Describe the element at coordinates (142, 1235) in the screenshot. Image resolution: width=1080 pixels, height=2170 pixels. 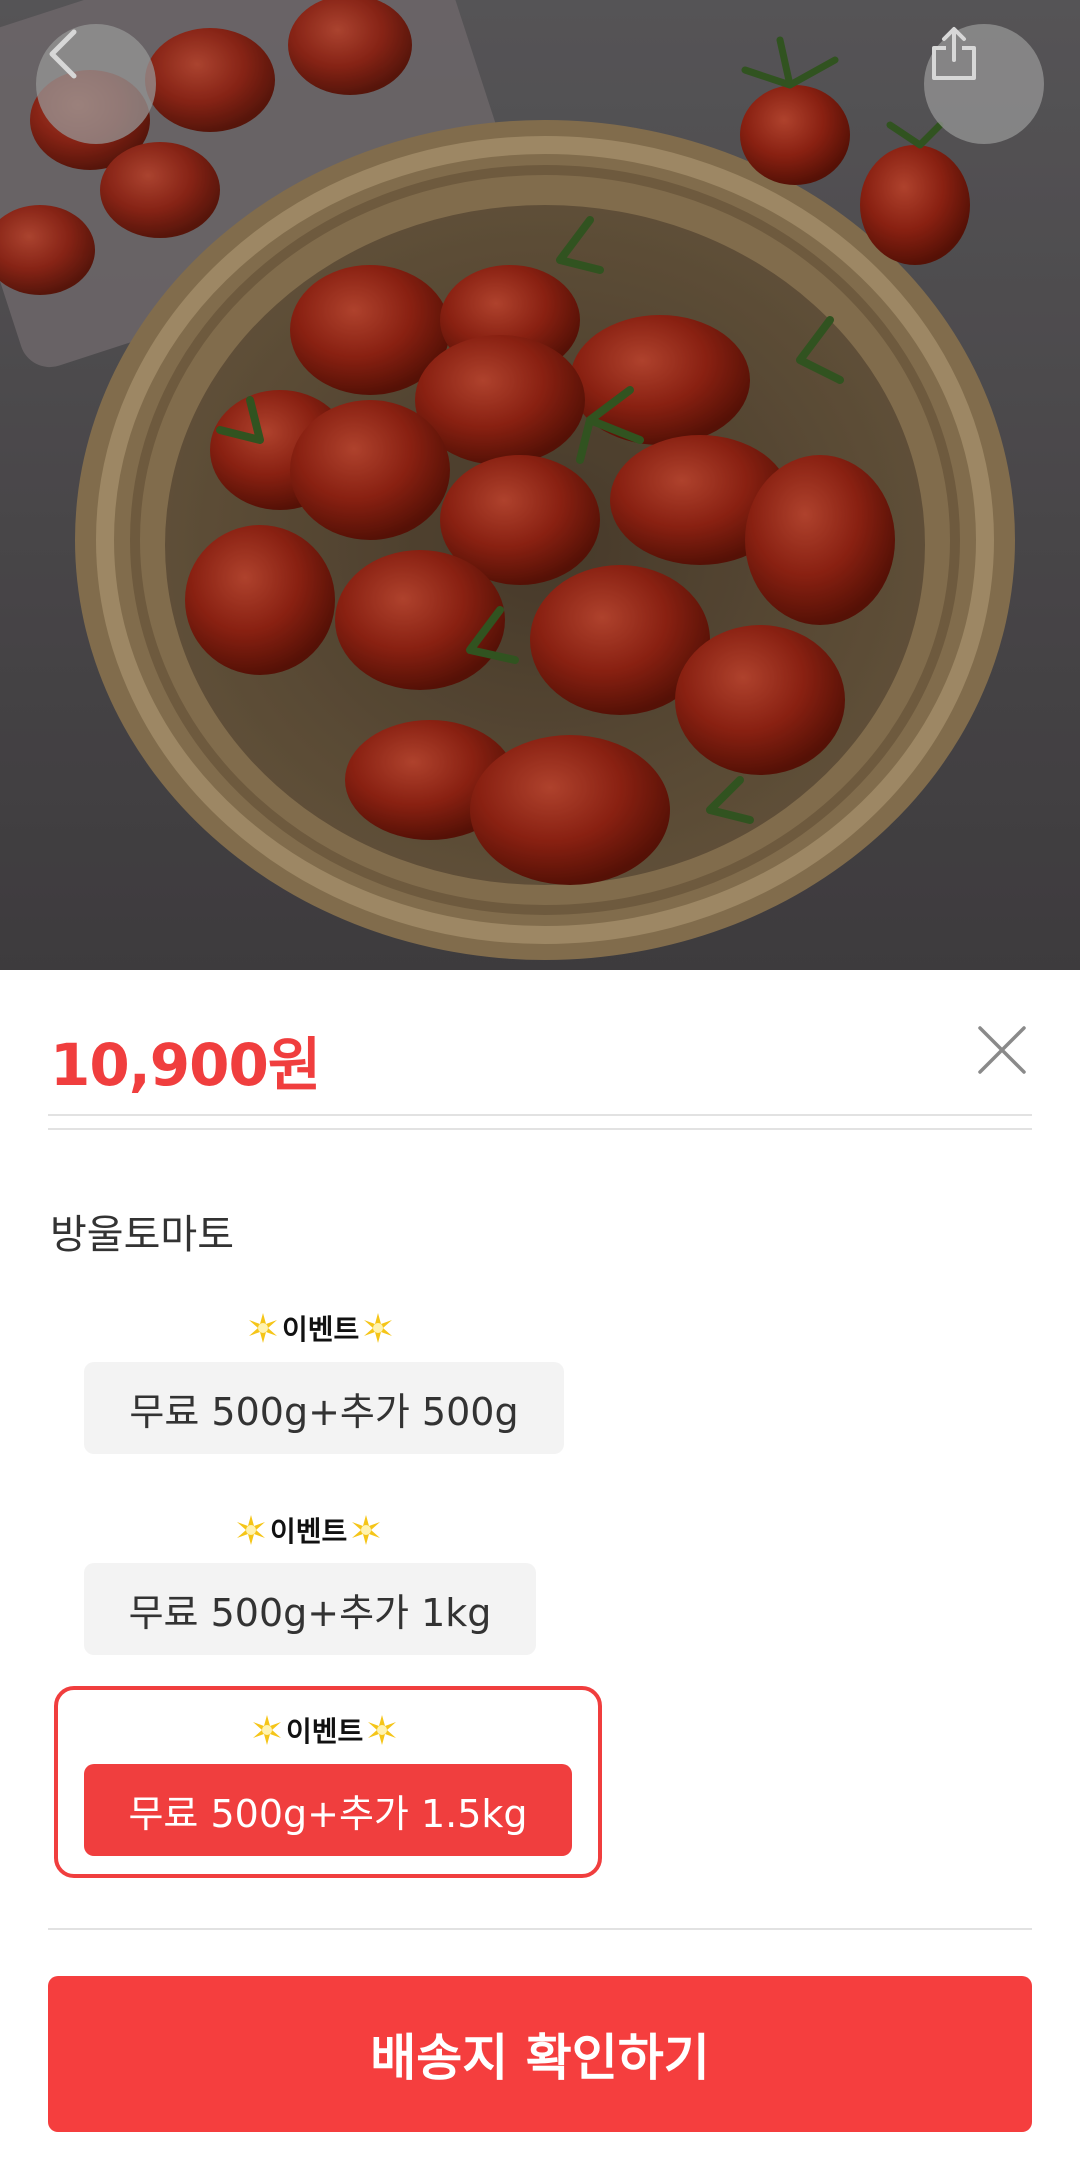
I see `option-section-label: 방울토마토` at that location.